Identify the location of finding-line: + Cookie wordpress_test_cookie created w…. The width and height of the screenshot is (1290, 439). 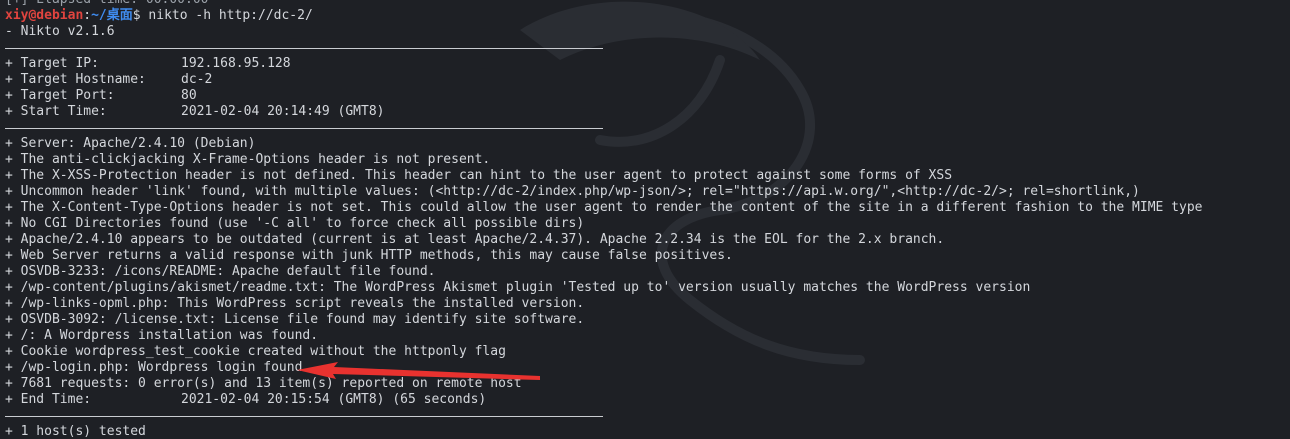
(255, 351).